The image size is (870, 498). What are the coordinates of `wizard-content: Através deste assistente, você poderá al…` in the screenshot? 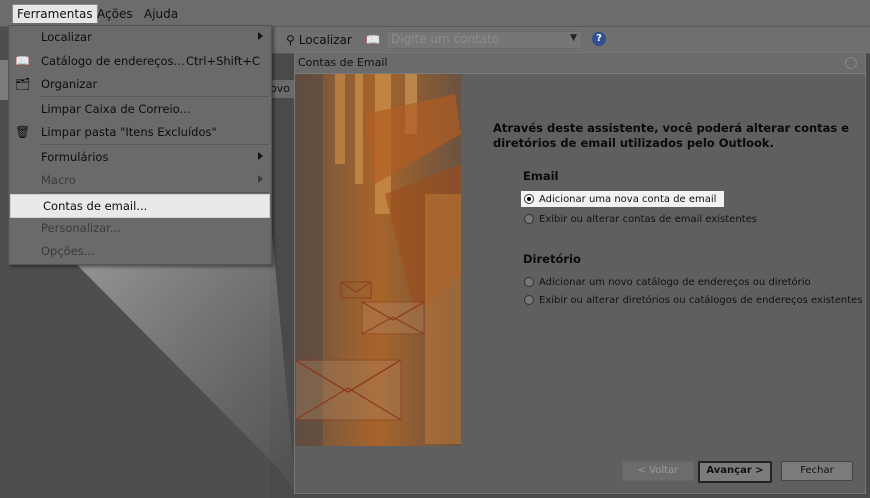 It's located at (673, 136).